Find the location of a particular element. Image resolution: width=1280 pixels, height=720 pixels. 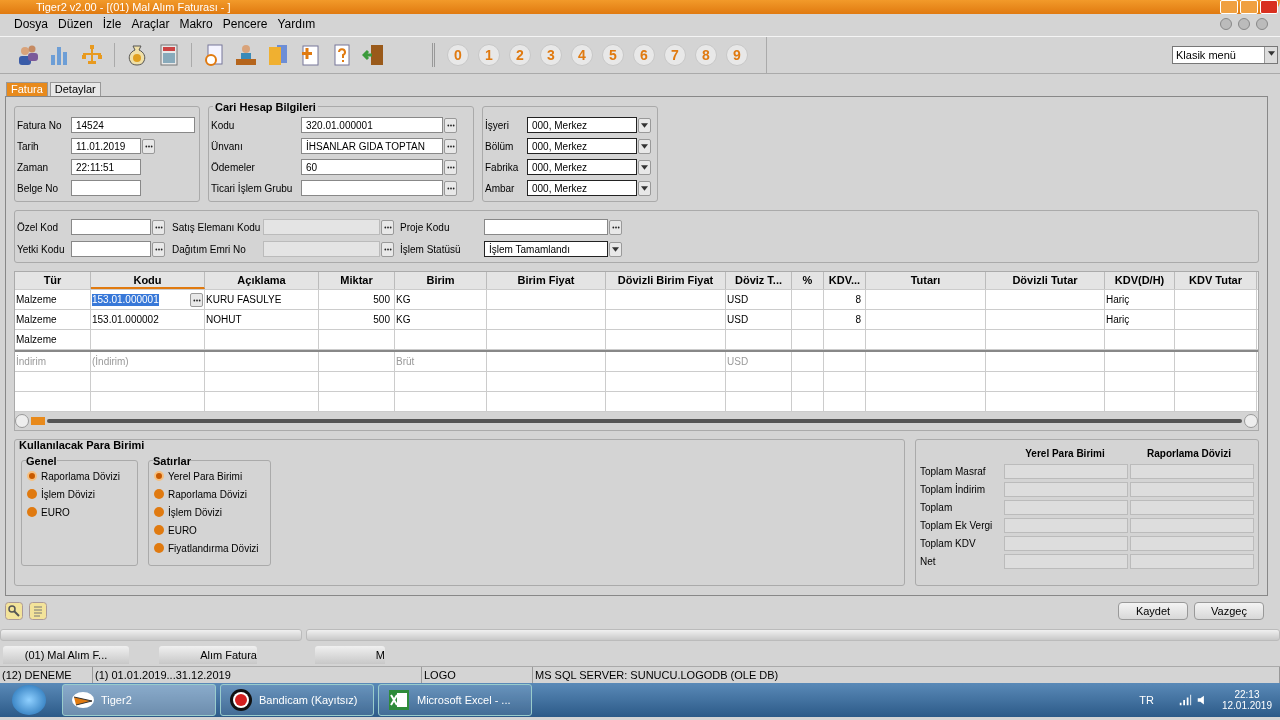

search-icon is located at coordinates (14, 611).